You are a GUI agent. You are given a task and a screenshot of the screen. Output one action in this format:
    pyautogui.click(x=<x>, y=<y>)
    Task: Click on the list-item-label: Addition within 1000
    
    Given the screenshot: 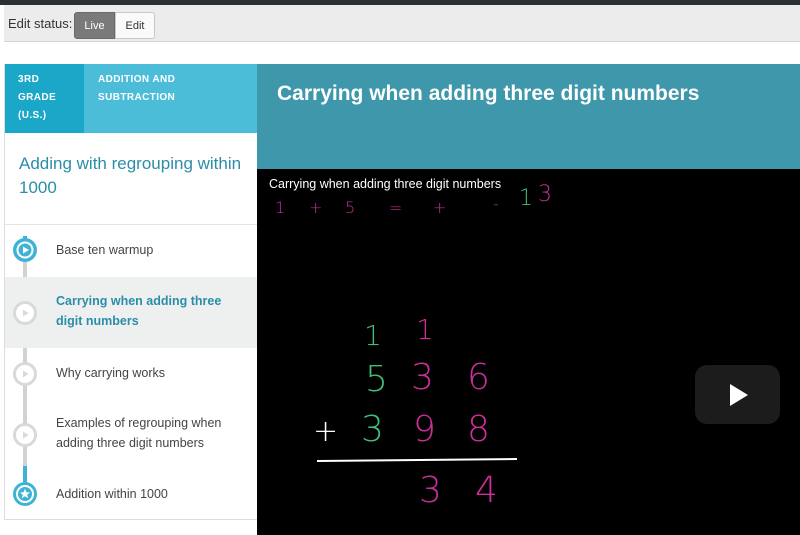 What is the action you would take?
    pyautogui.click(x=112, y=494)
    